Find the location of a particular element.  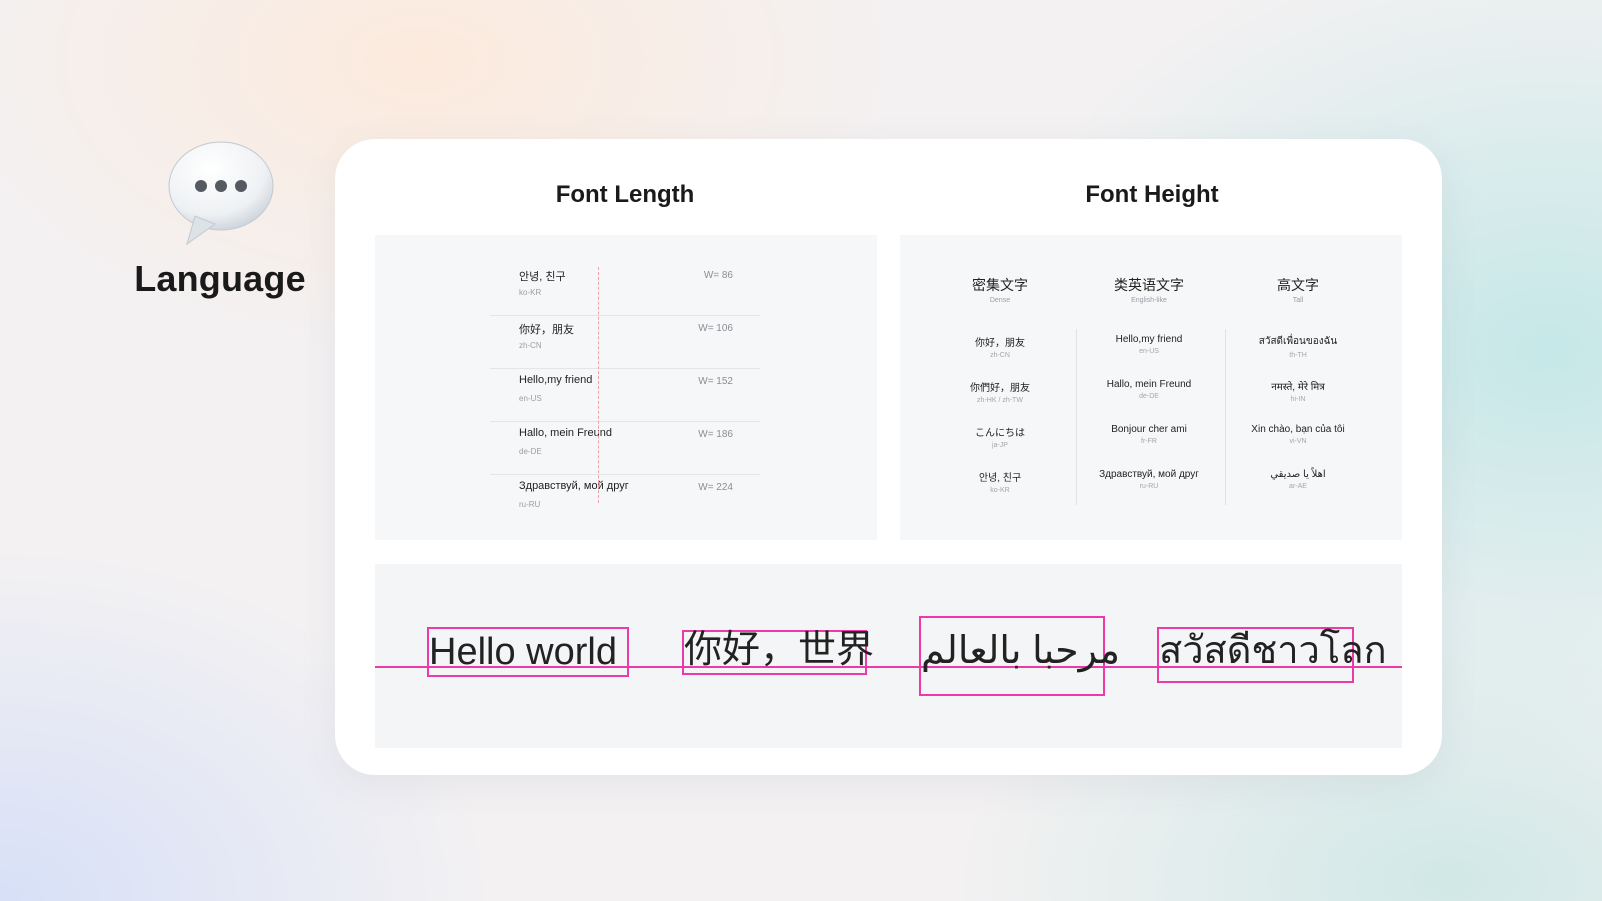

demo-sample-english: Hello world is located at coordinates (523, 652).